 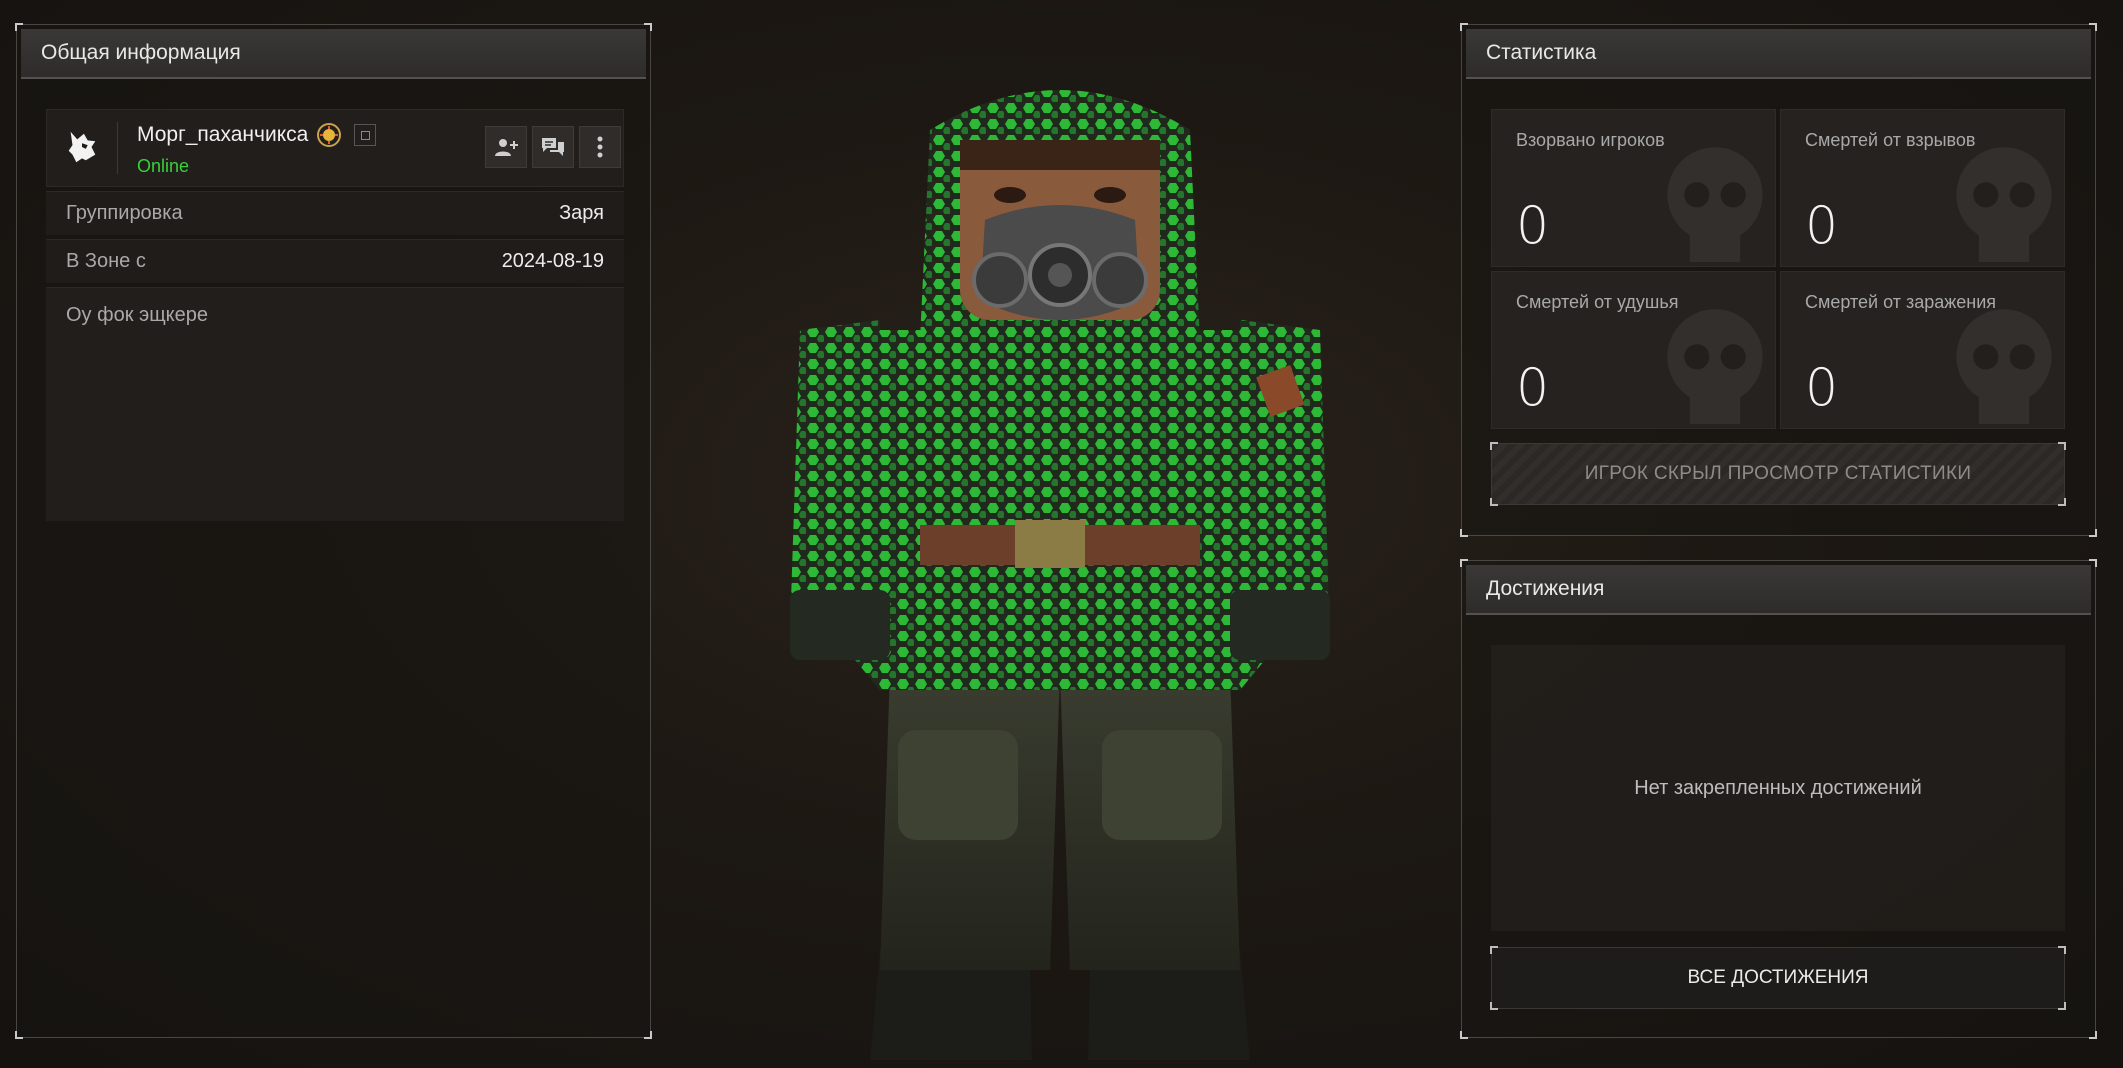 What do you see at coordinates (581, 213) in the screenshot?
I see `faction-value: Заря` at bounding box center [581, 213].